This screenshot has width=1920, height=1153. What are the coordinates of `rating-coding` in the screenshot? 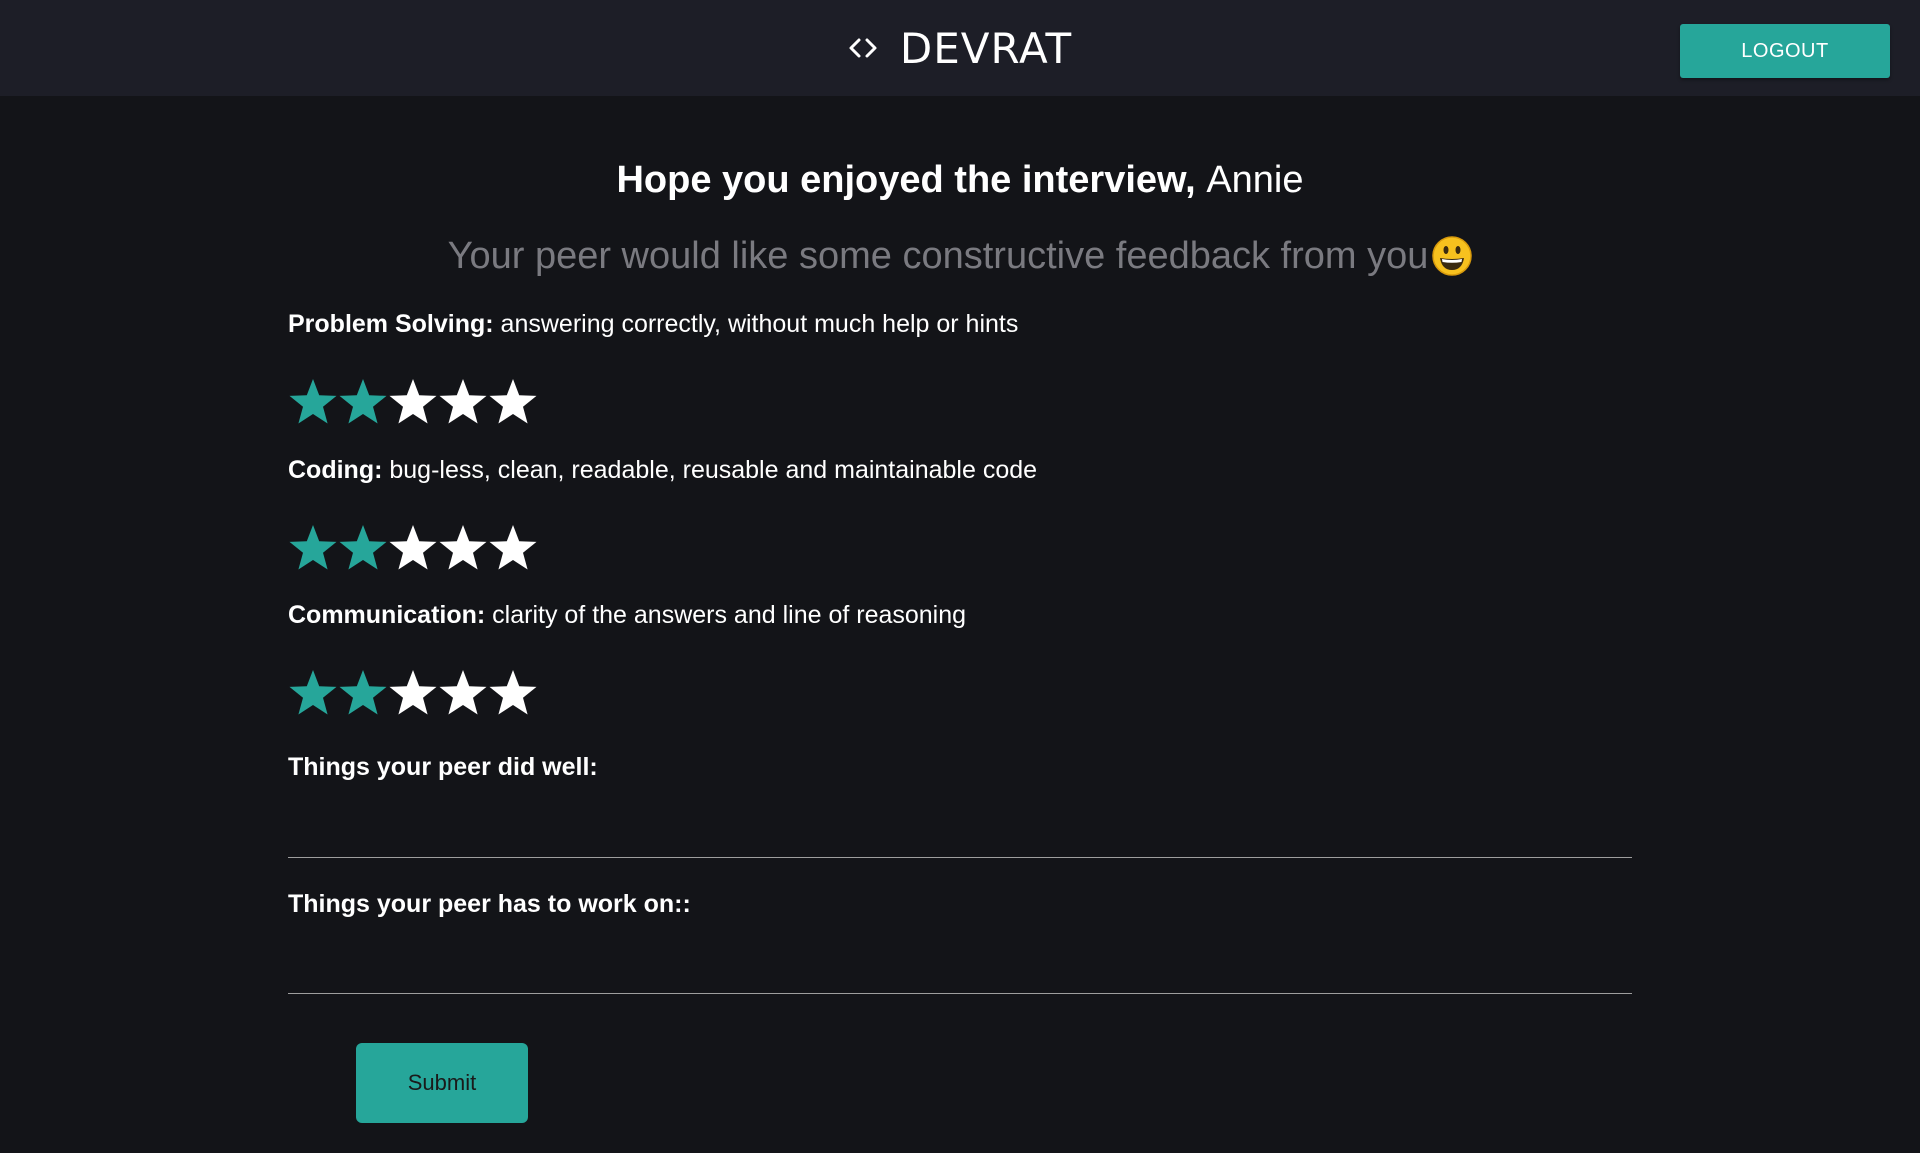 It's located at (413, 547).